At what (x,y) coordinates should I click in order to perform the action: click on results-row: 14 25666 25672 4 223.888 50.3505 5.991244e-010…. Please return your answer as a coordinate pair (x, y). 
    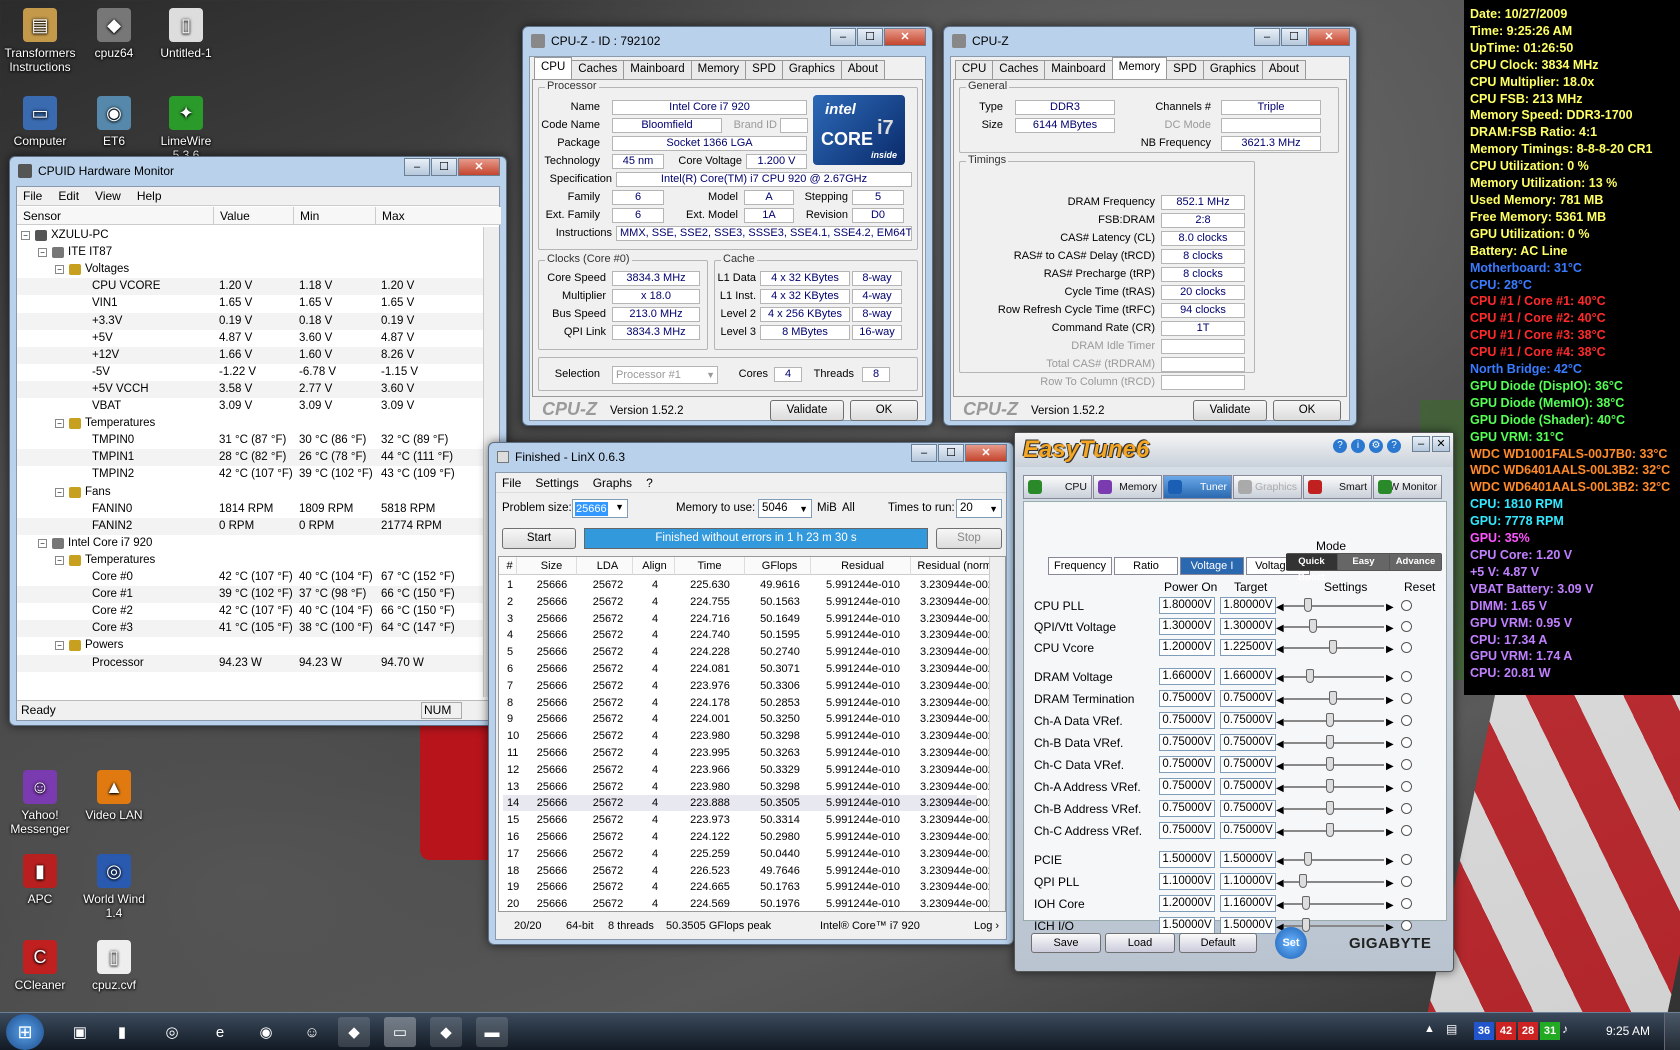
    Looking at the image, I should click on (748, 803).